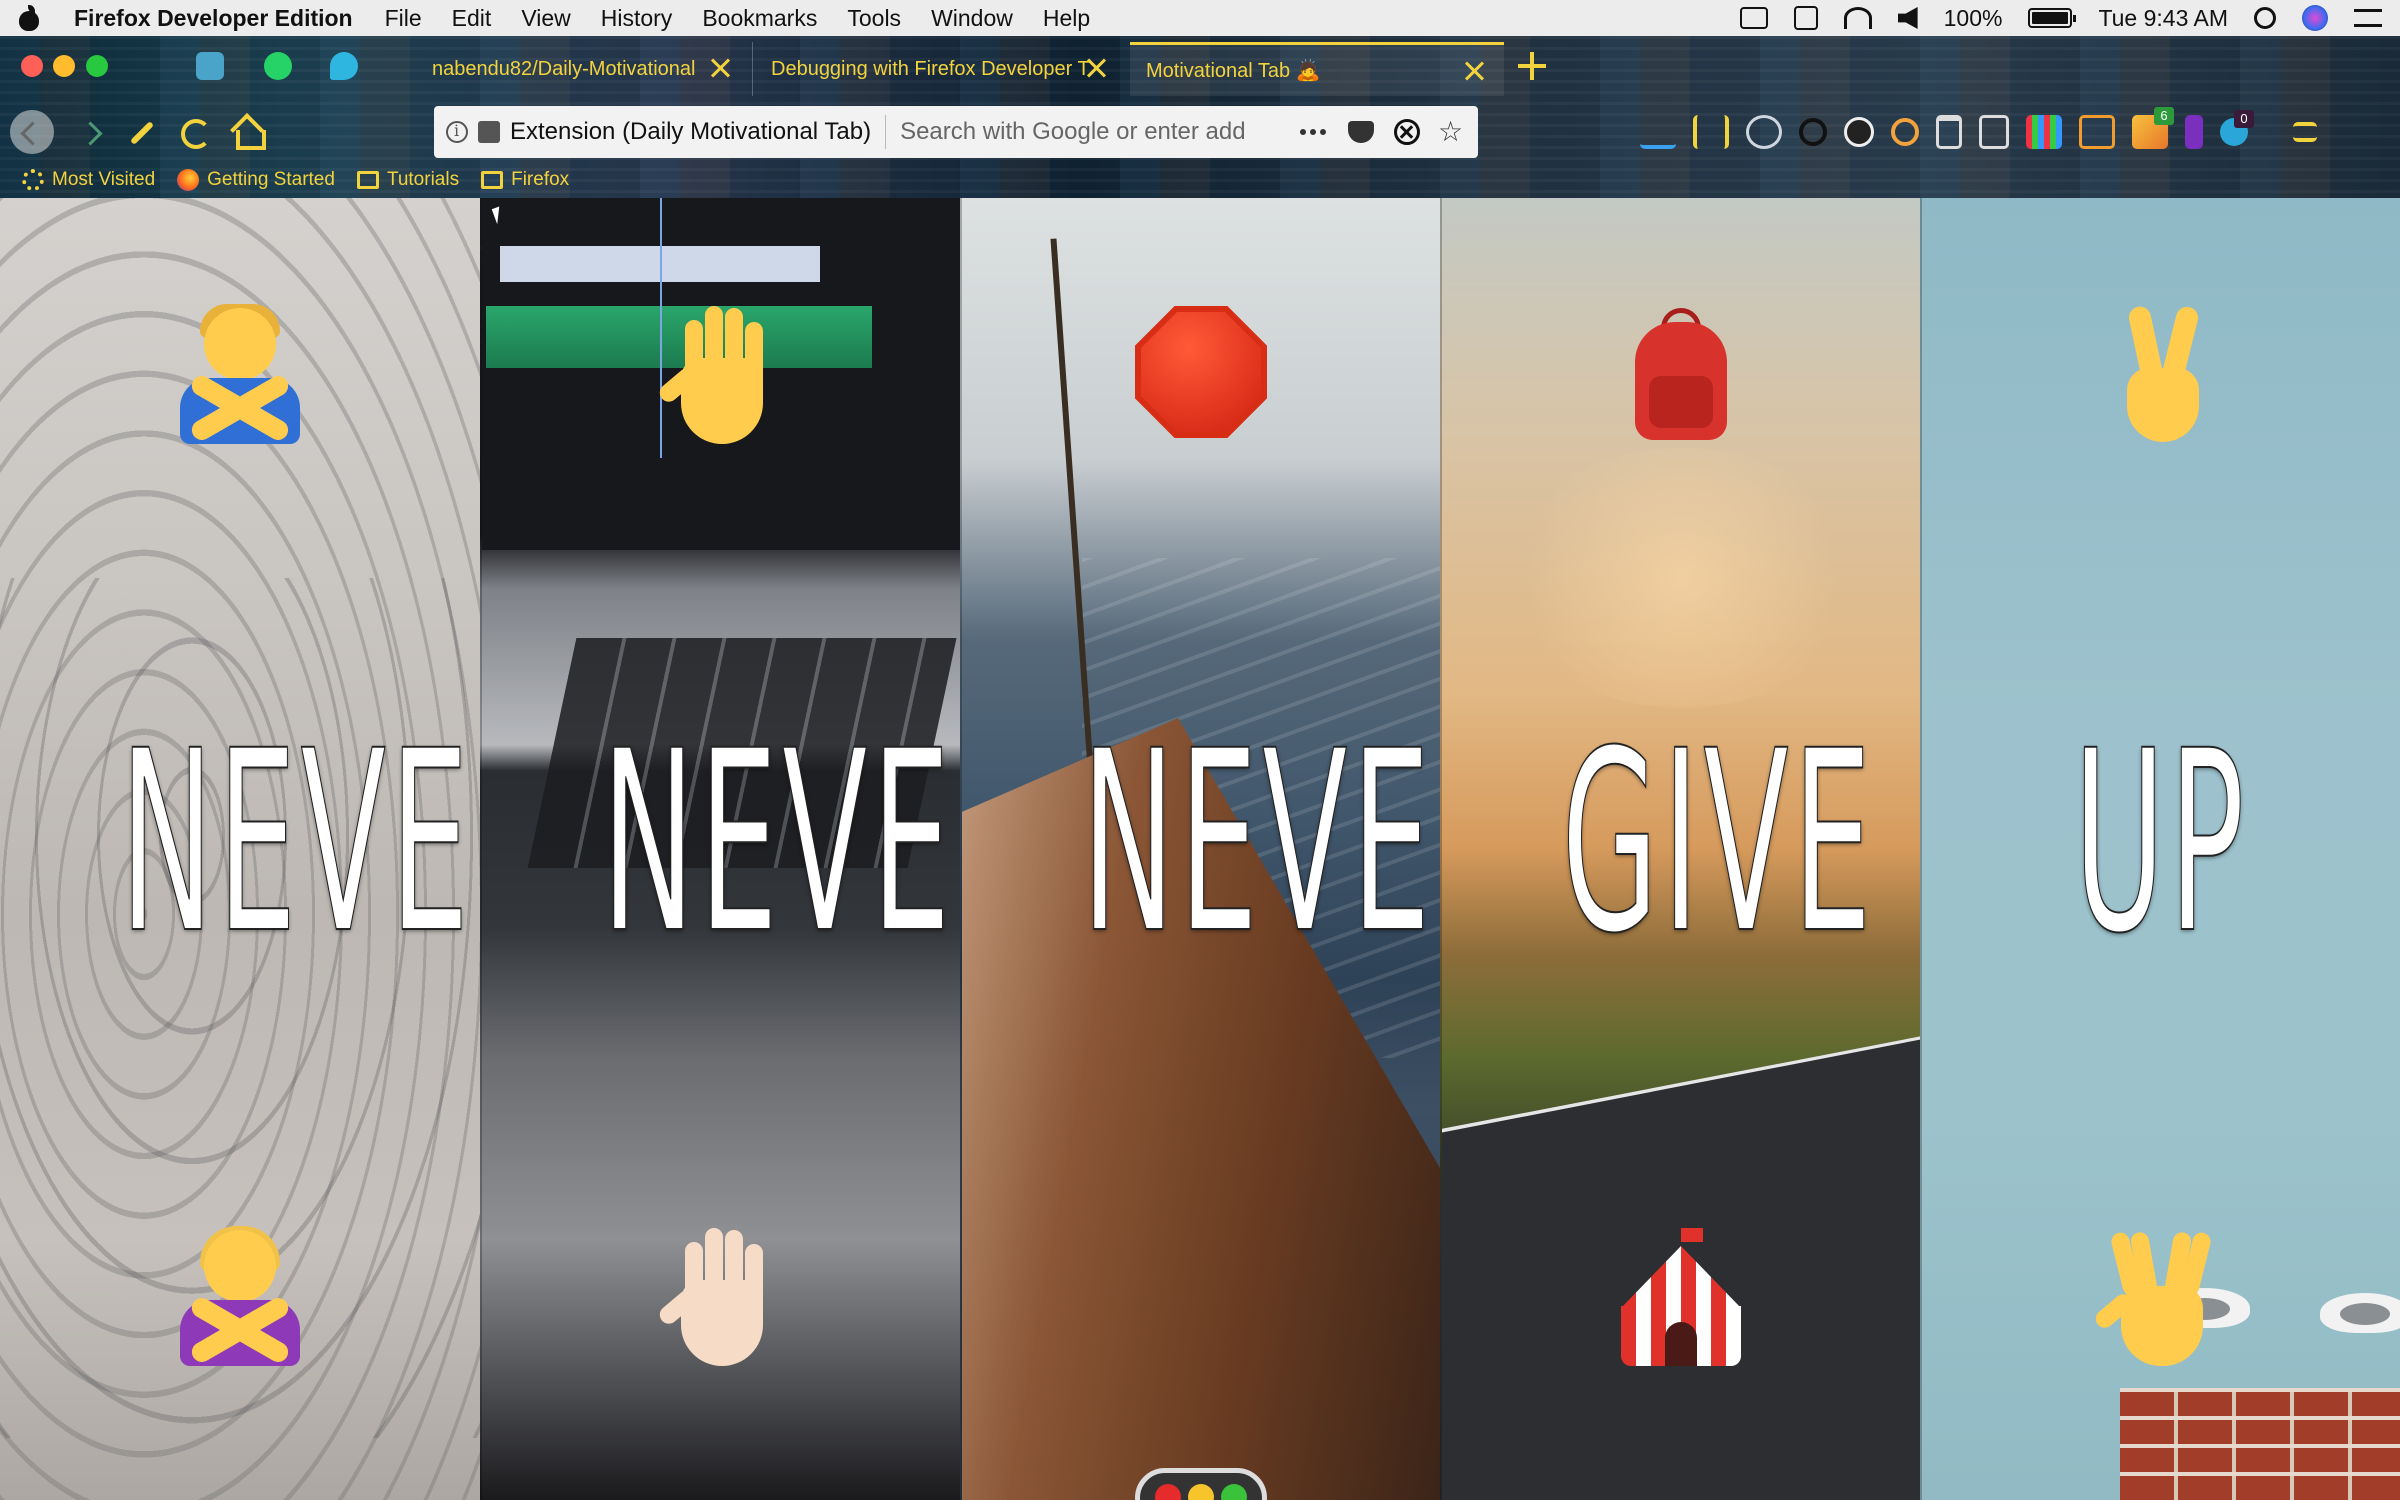  Describe the element at coordinates (1753, 18) in the screenshot. I see `docker-icon` at that location.